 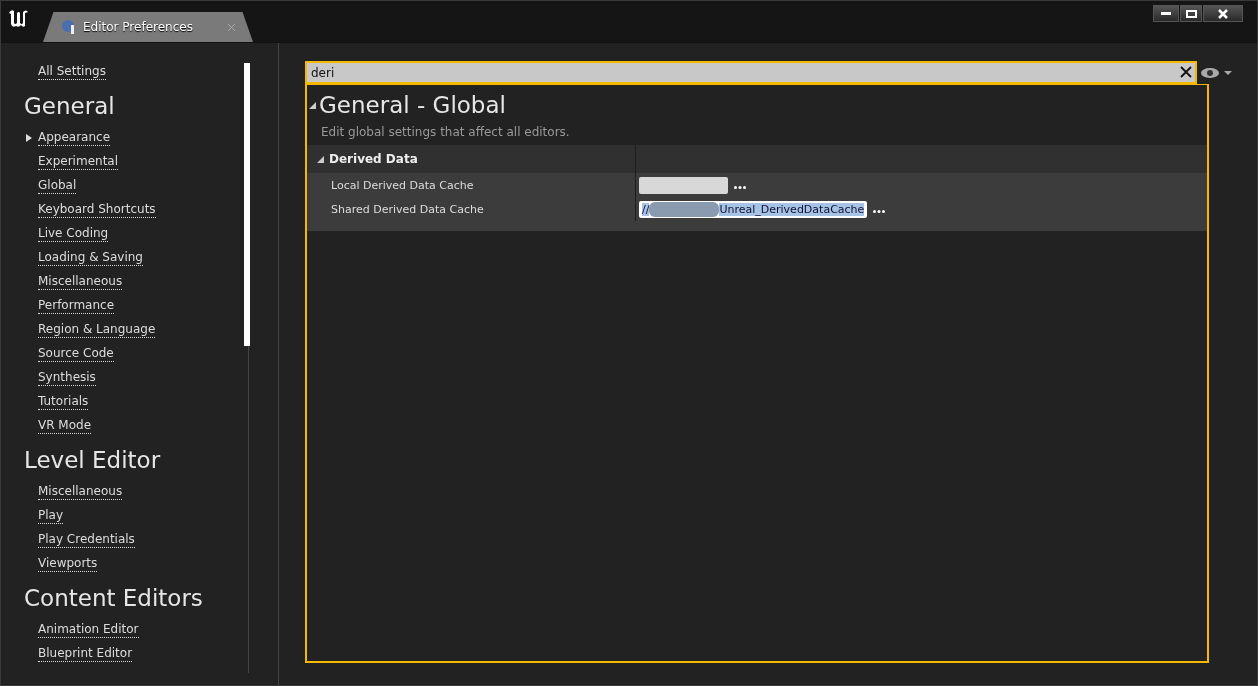 What do you see at coordinates (76, 354) in the screenshot?
I see `settings-link: Source Code` at bounding box center [76, 354].